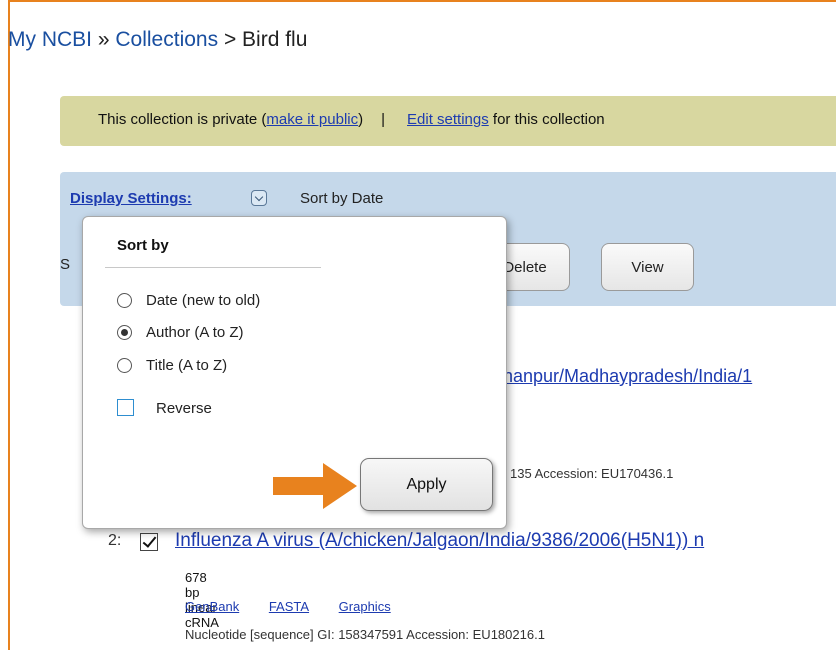  What do you see at coordinates (315, 486) in the screenshot?
I see `arrow-pointer-icon` at bounding box center [315, 486].